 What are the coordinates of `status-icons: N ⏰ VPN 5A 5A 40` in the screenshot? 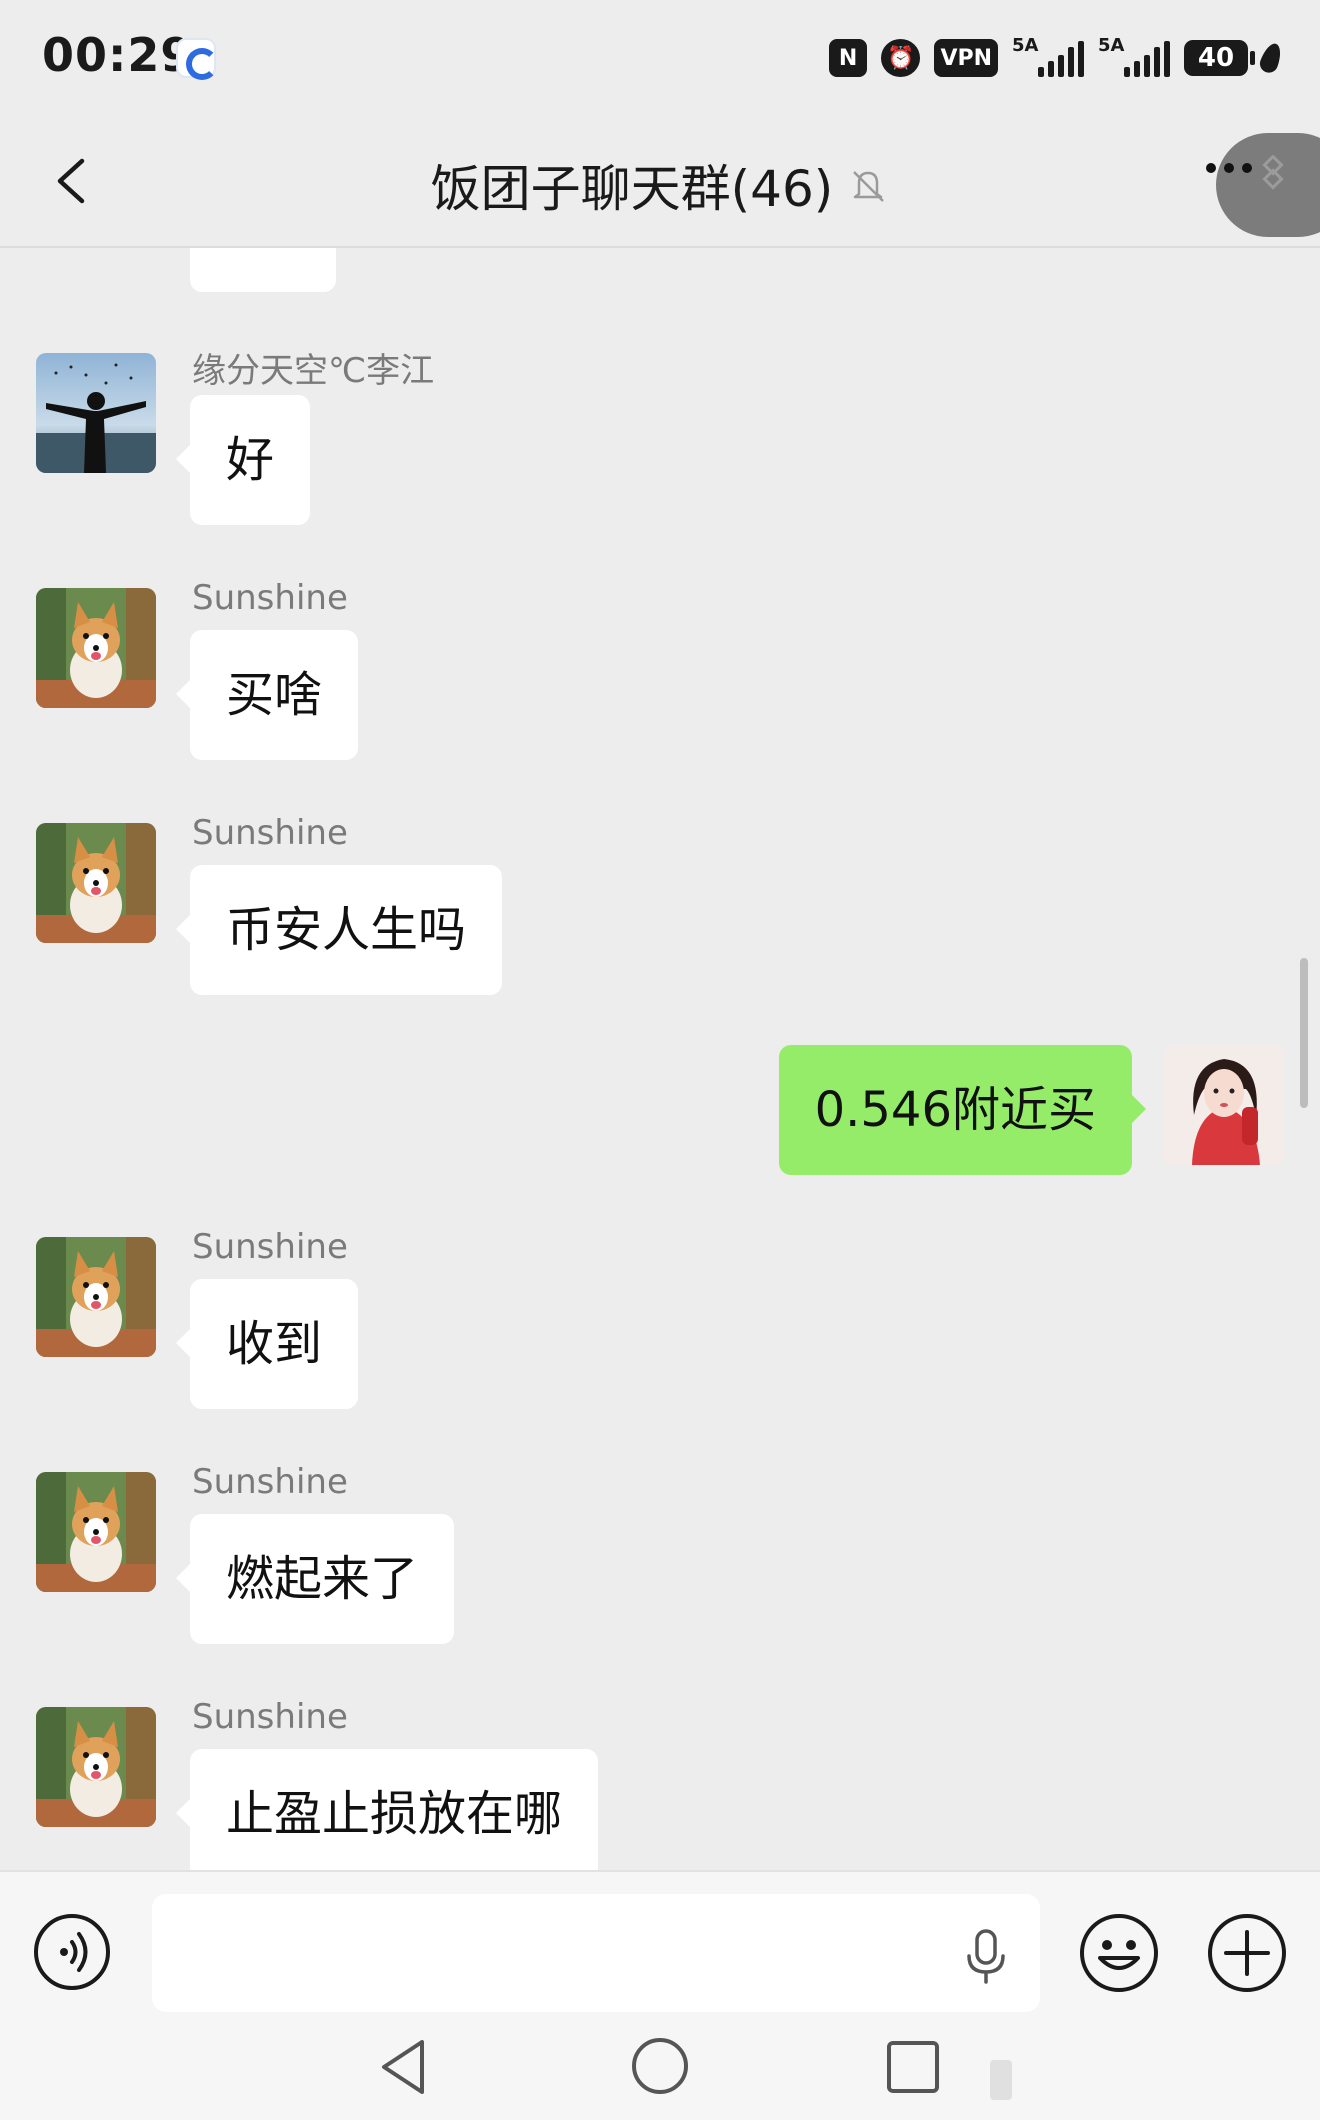 It's located at (1057, 58).